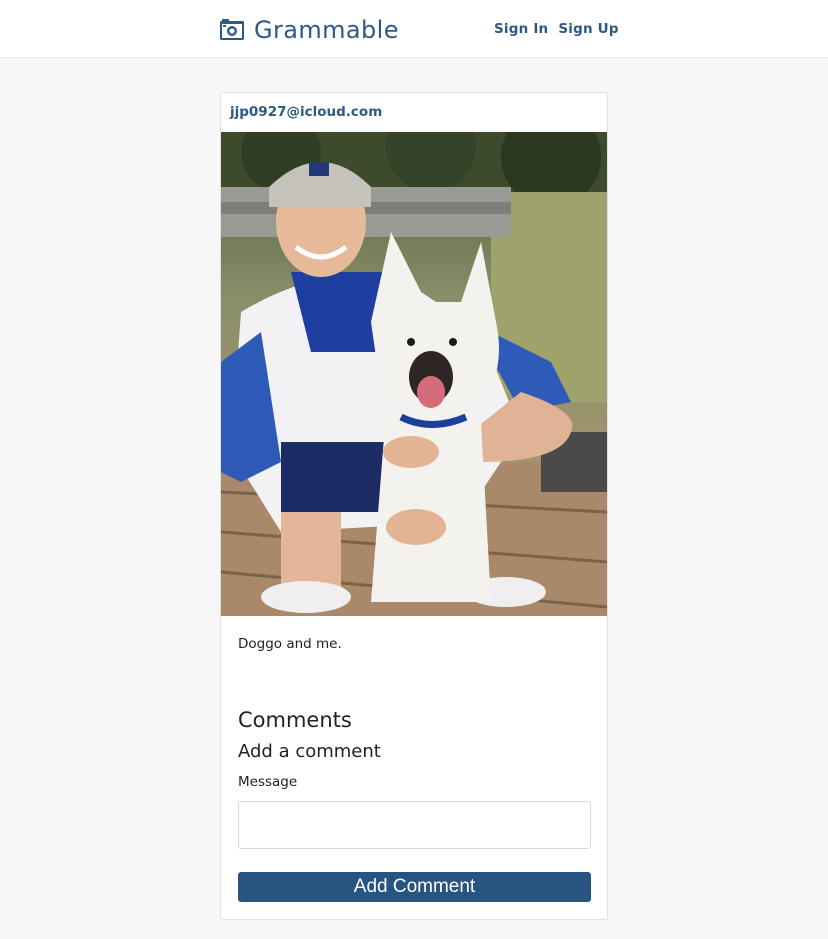  What do you see at coordinates (309, 751) in the screenshot?
I see `add-comment-heading: Add a comment` at bounding box center [309, 751].